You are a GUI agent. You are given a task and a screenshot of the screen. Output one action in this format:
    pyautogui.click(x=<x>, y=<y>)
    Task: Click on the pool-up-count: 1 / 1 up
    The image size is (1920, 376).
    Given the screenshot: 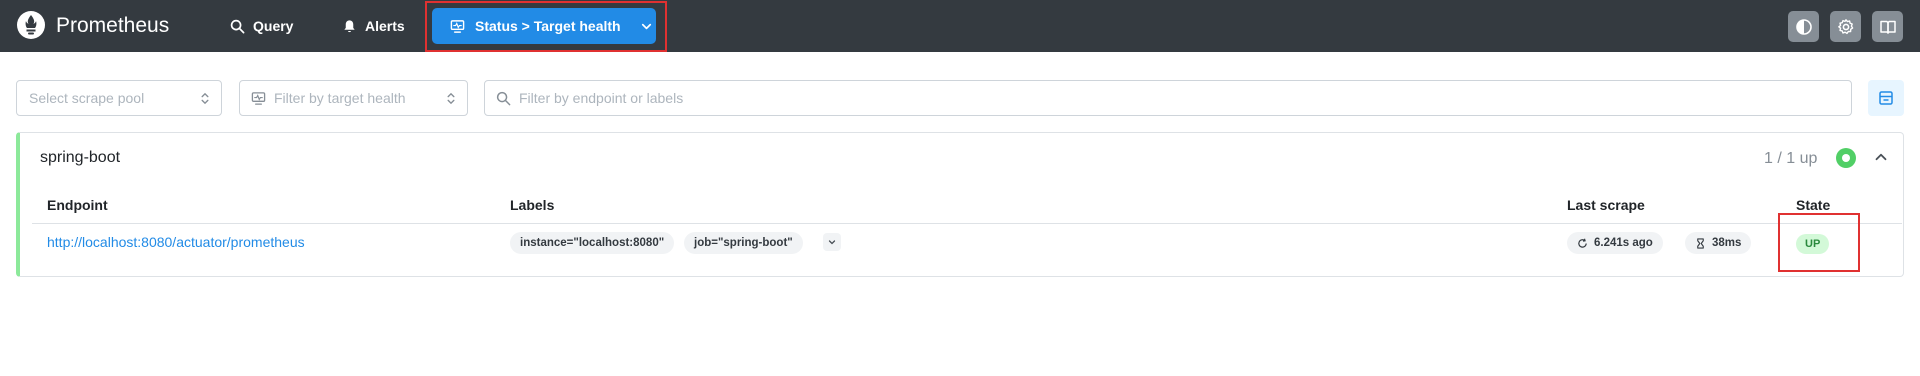 What is the action you would take?
    pyautogui.click(x=1791, y=158)
    